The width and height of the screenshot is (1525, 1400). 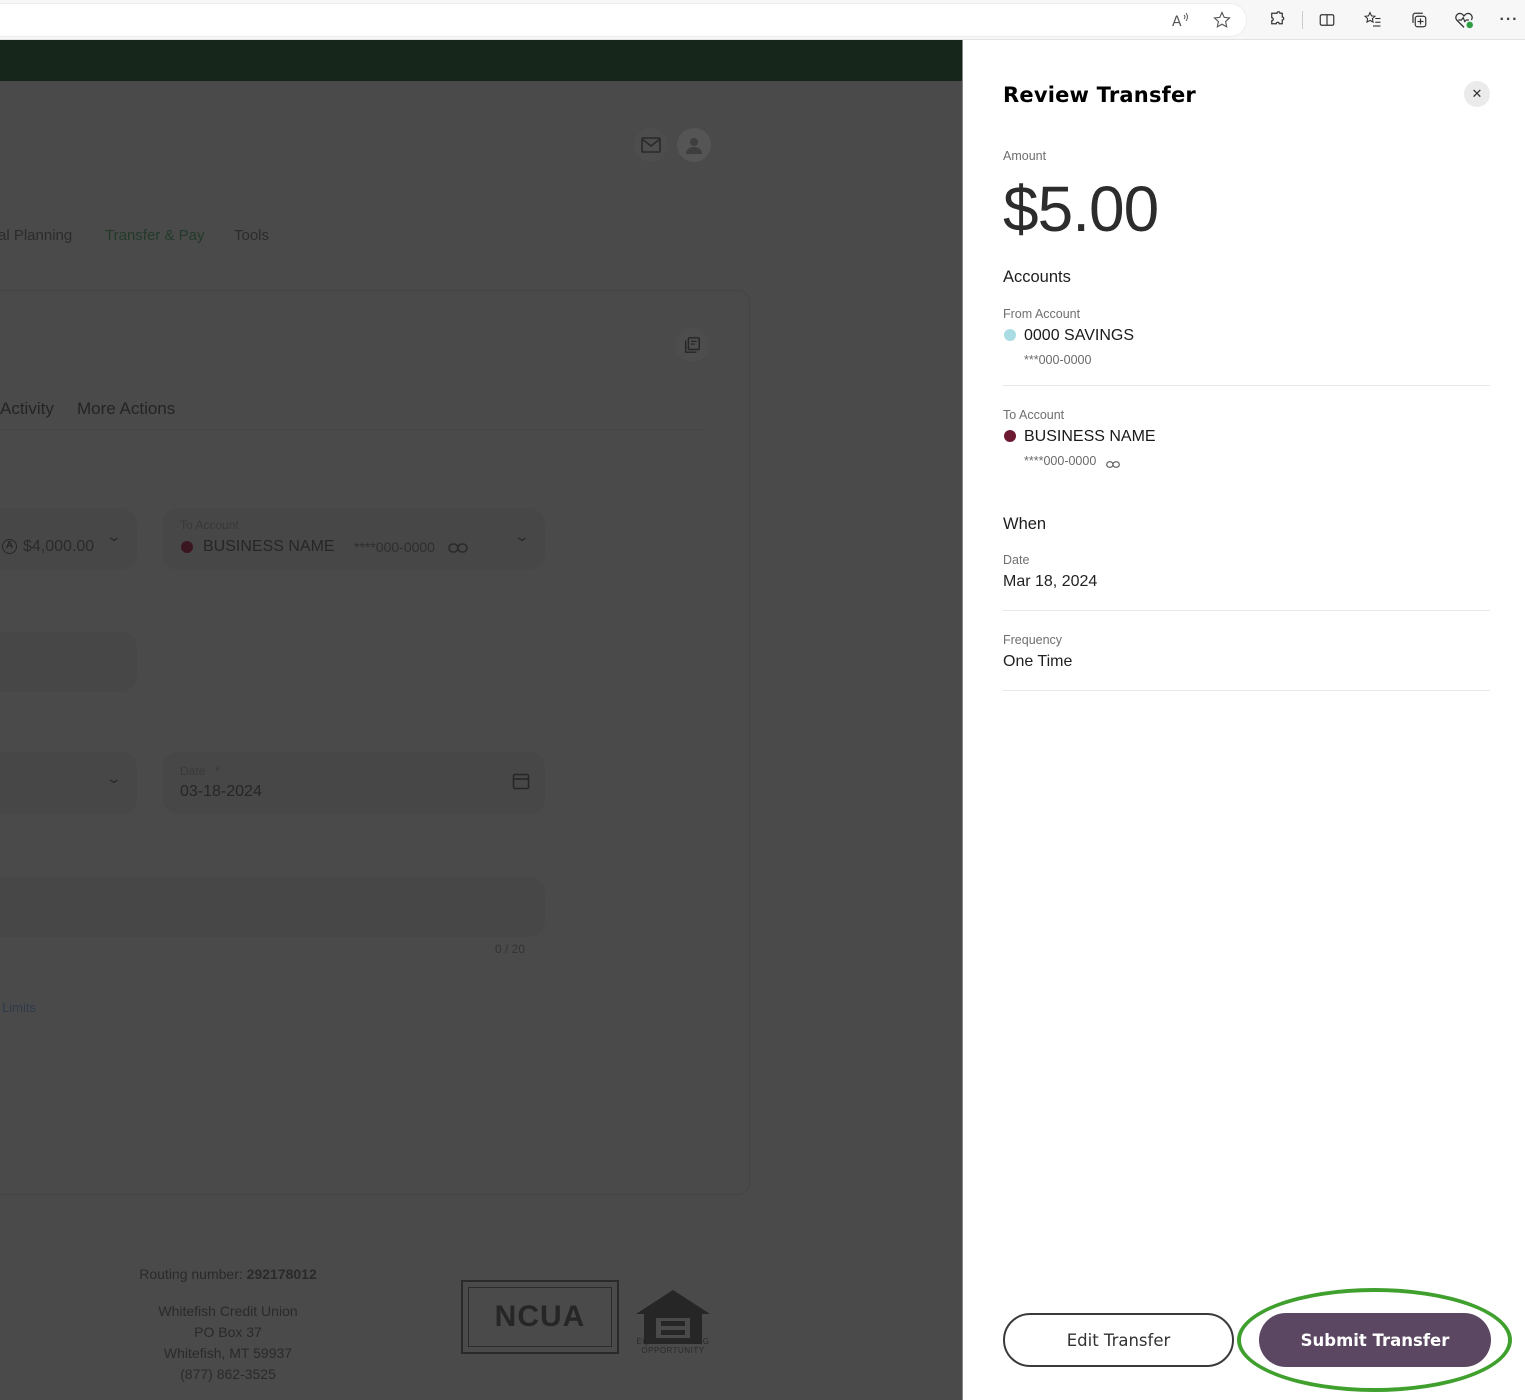 What do you see at coordinates (1373, 20) in the screenshot?
I see `favorites-list-icon` at bounding box center [1373, 20].